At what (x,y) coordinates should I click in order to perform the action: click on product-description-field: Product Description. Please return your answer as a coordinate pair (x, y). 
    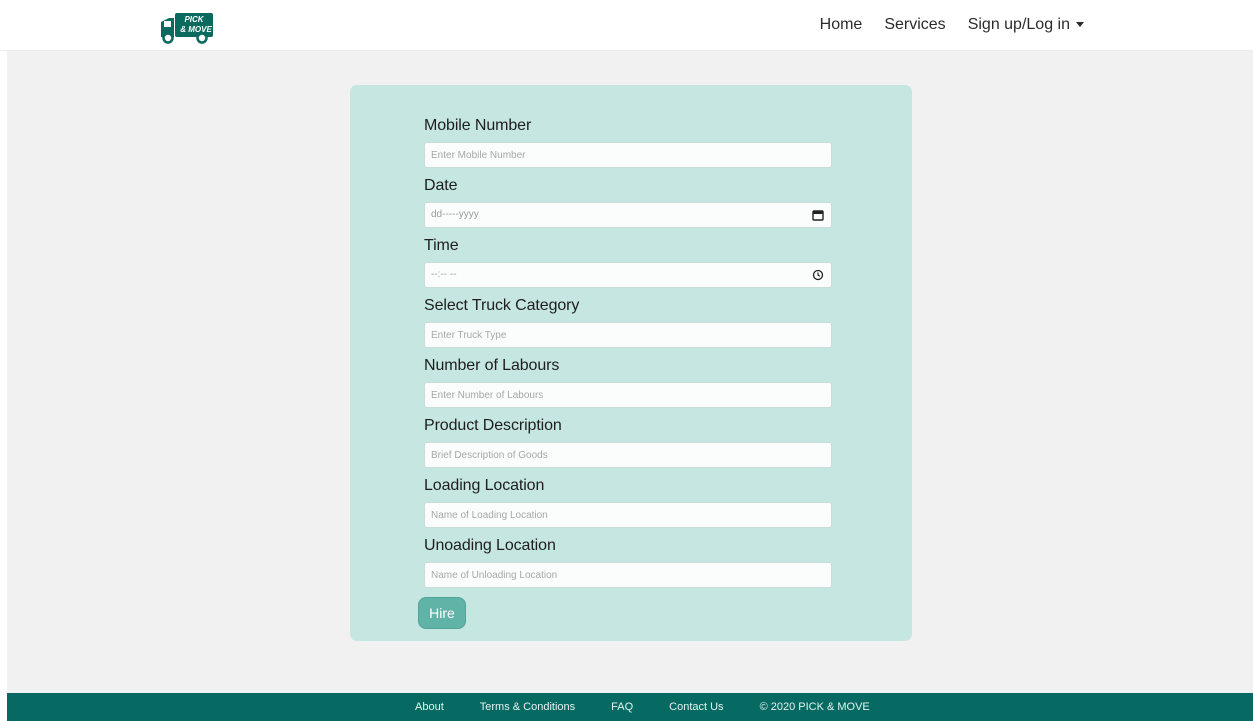
    Looking at the image, I should click on (628, 441).